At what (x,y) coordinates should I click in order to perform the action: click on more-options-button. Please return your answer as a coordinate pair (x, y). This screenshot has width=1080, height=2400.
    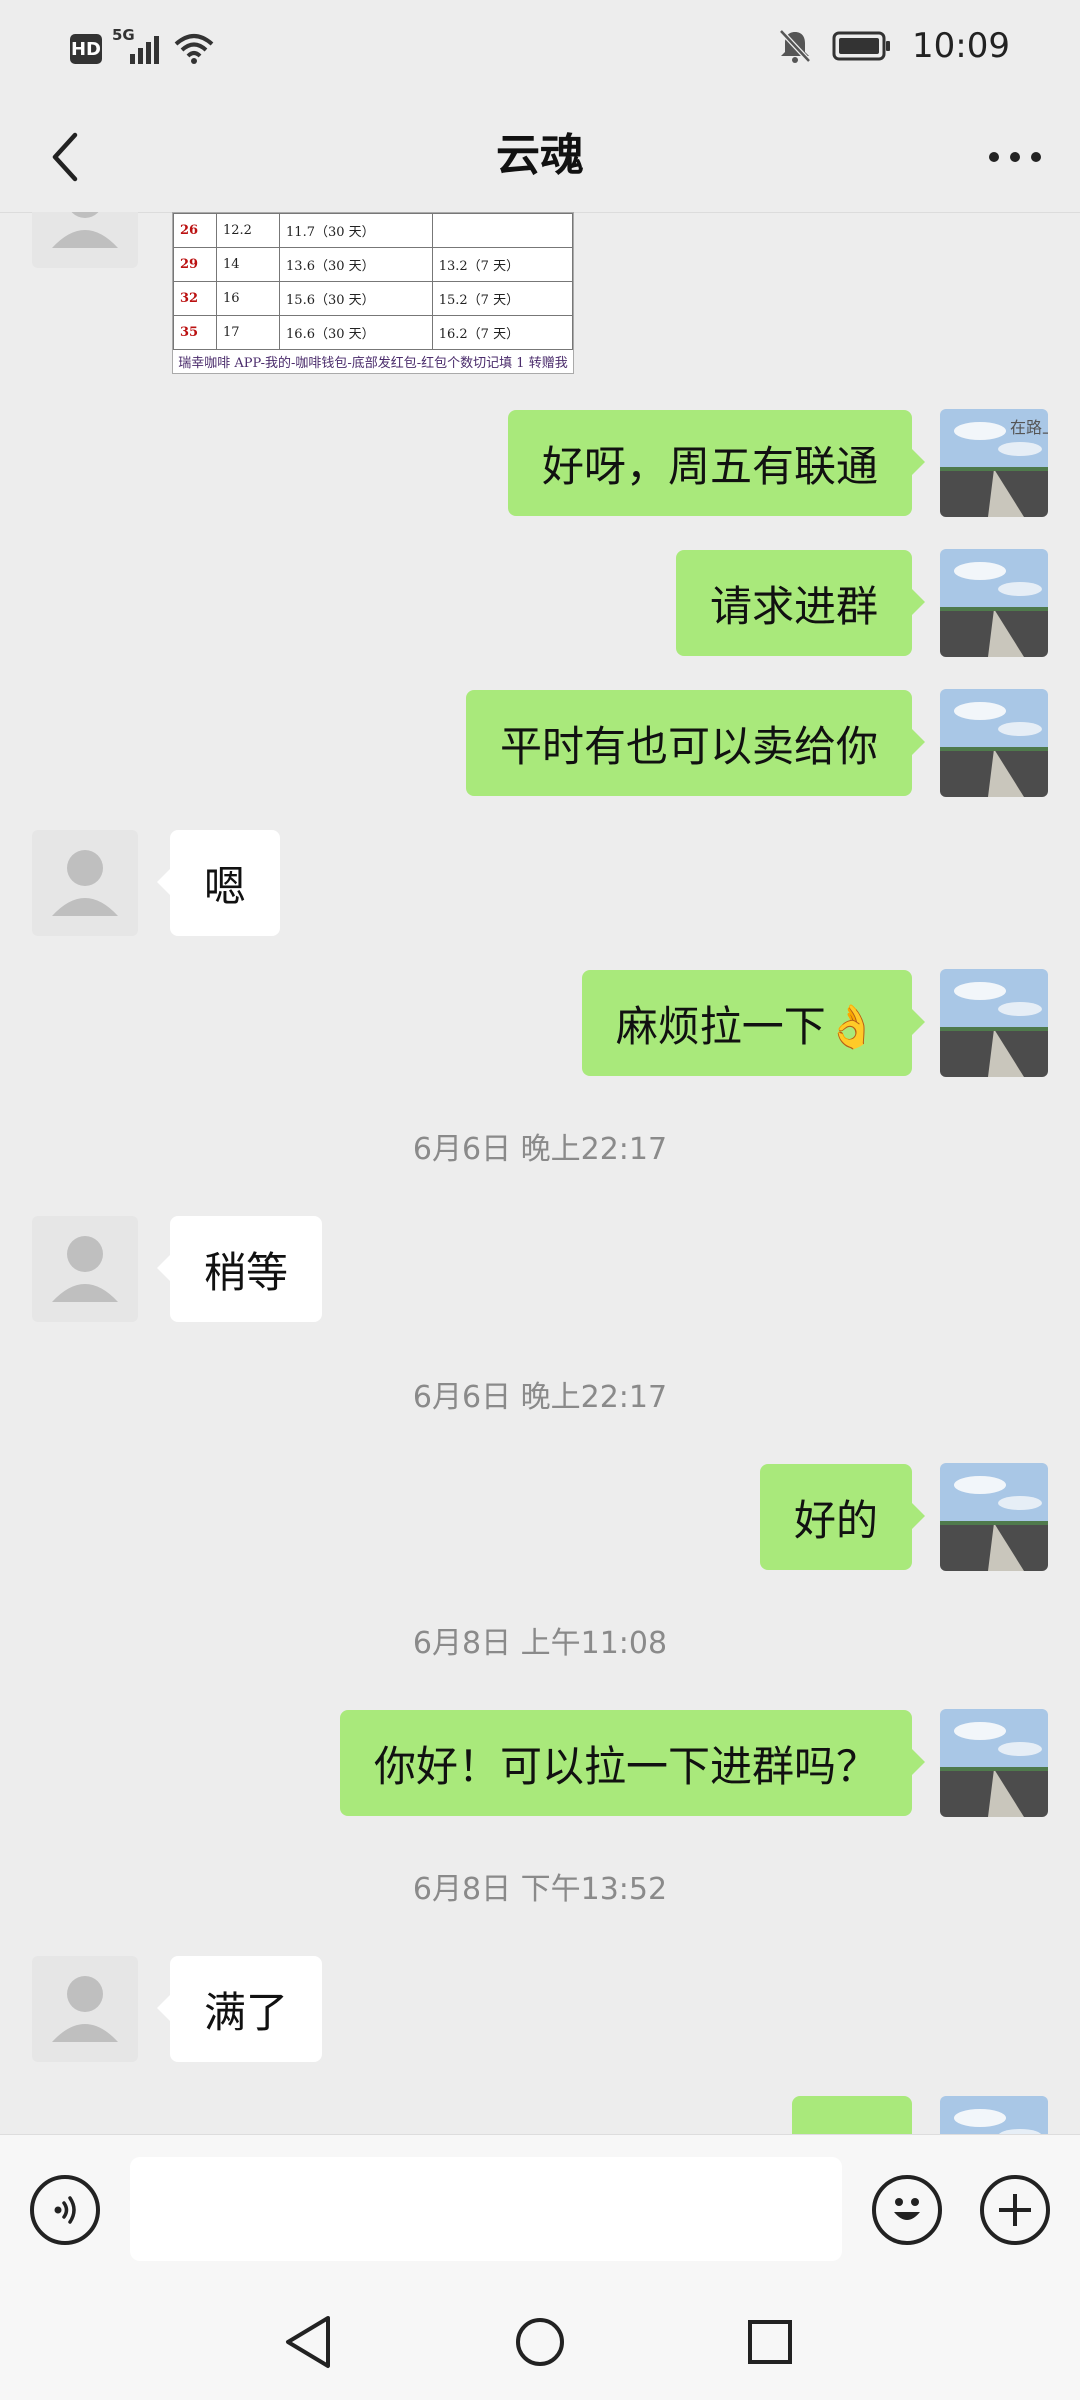
    Looking at the image, I should click on (1015, 157).